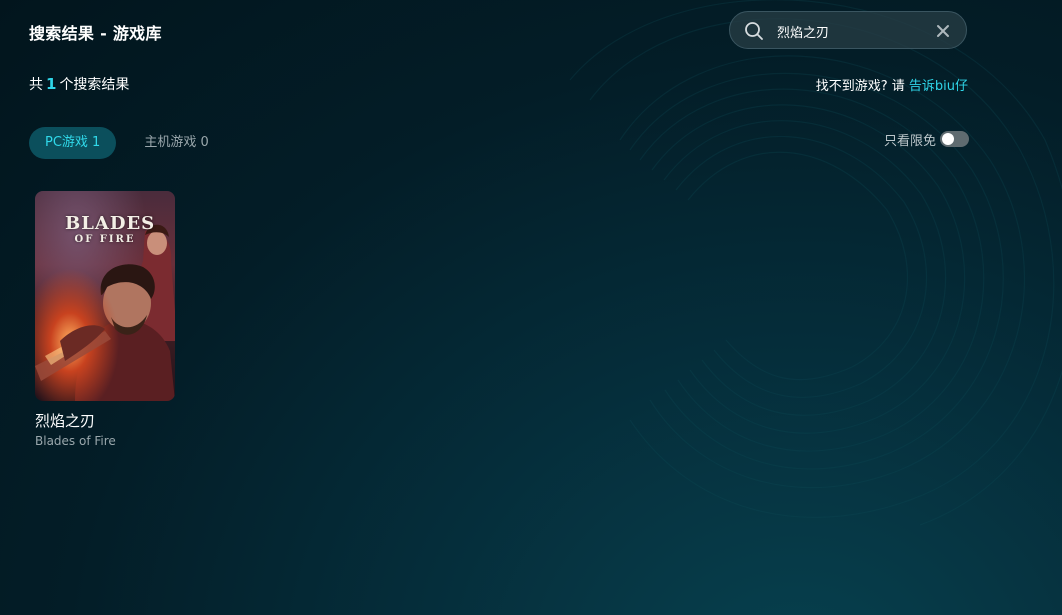 This screenshot has width=1062, height=615. What do you see at coordinates (176, 143) in the screenshot?
I see `tab-console-games: 主机游戏 0` at bounding box center [176, 143].